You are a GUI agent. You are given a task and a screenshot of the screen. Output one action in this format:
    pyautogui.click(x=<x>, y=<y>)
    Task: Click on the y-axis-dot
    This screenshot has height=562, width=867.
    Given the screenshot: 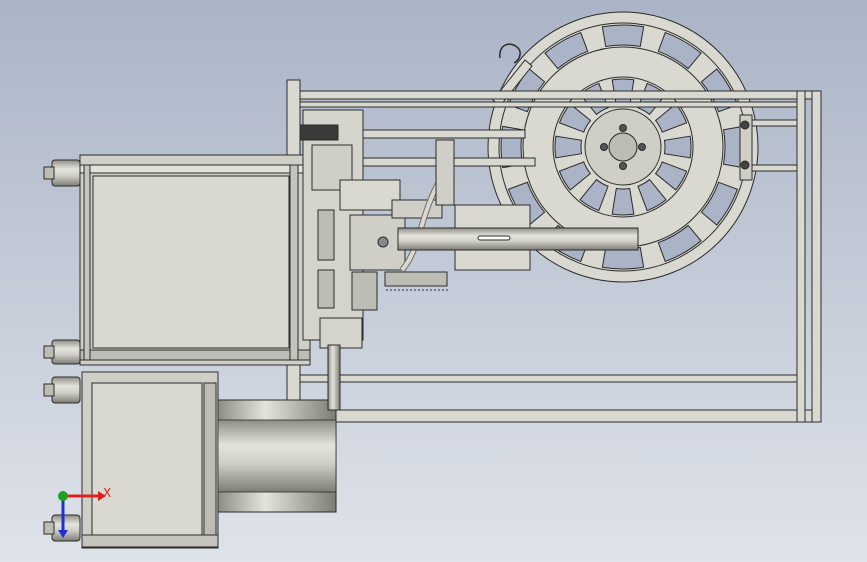 What is the action you would take?
    pyautogui.click(x=63, y=496)
    